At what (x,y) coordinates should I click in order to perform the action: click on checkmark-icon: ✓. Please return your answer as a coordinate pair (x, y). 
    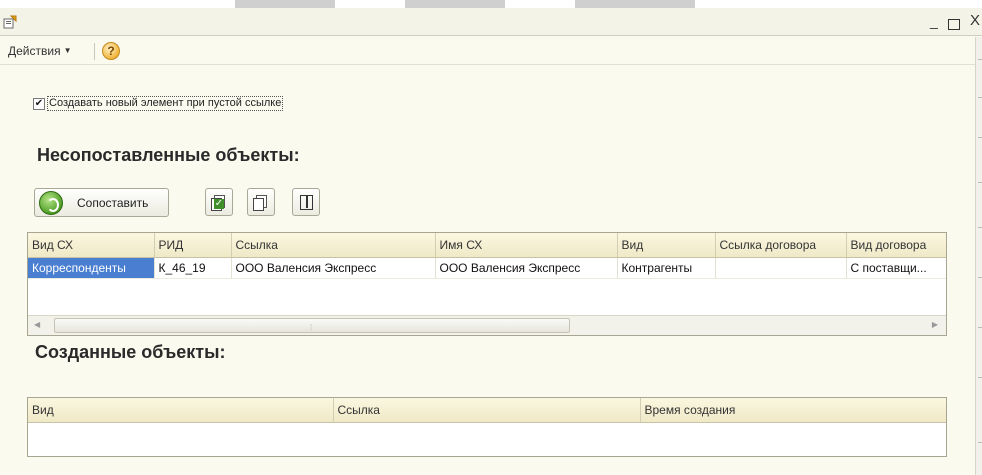
    Looking at the image, I should click on (219, 203).